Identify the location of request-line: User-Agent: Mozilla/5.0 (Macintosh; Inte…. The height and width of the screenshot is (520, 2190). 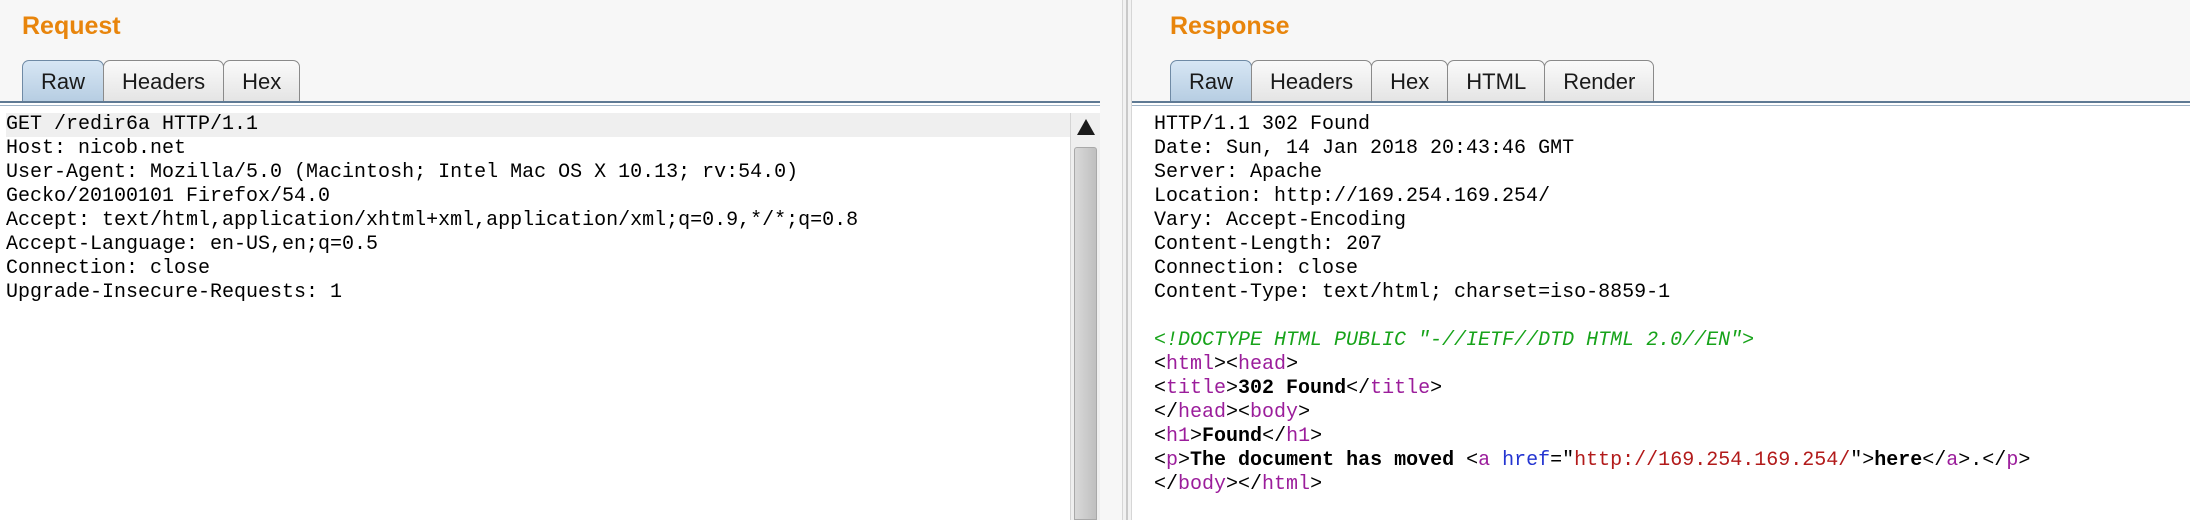
(402, 172).